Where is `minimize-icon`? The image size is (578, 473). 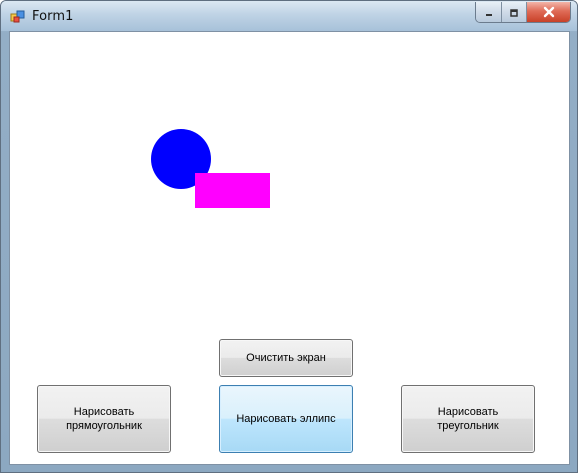 minimize-icon is located at coordinates (489, 12).